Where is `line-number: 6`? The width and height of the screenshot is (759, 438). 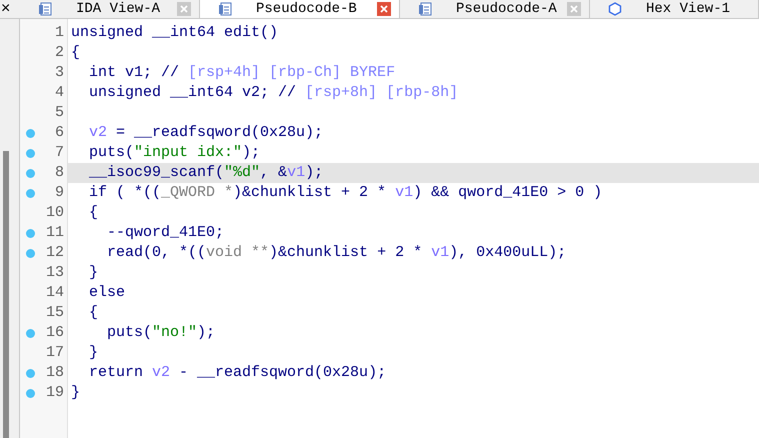
line-number: 6 is located at coordinates (59, 132).